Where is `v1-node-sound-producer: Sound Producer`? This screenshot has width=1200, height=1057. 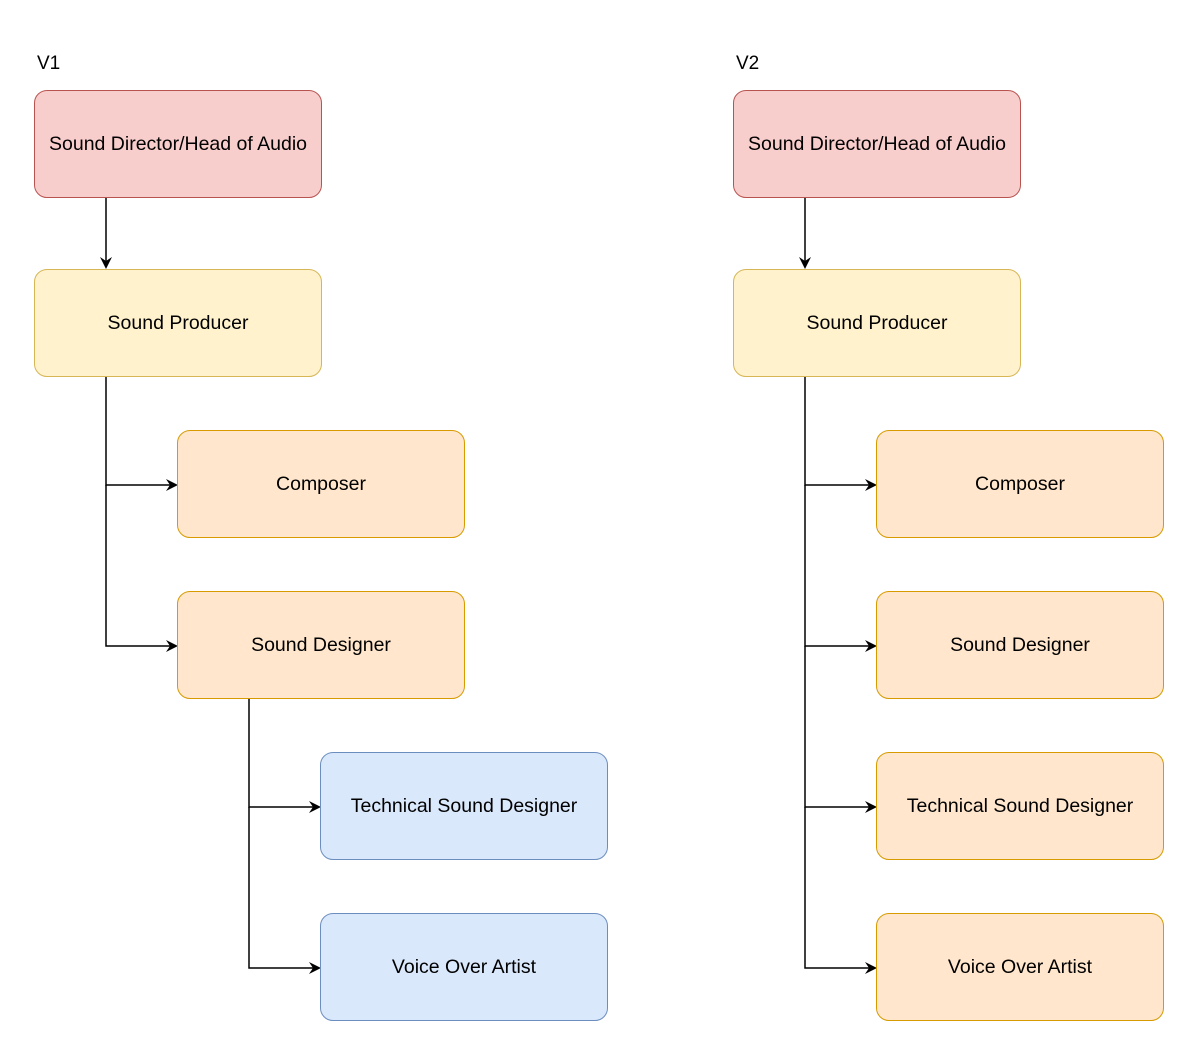
v1-node-sound-producer: Sound Producer is located at coordinates (178, 323).